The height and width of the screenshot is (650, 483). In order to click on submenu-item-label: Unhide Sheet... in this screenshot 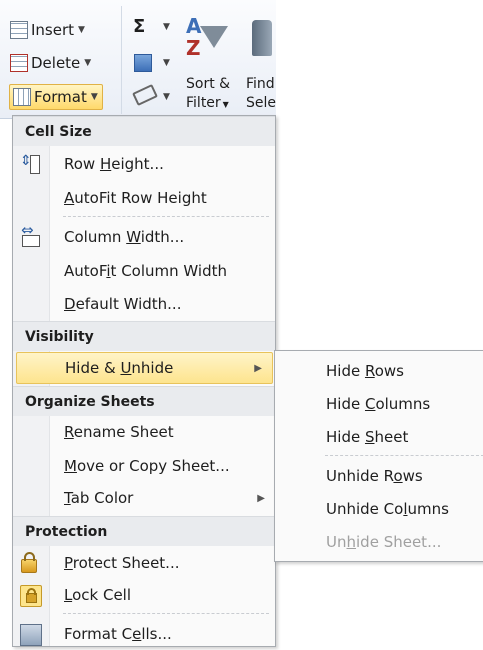, I will do `click(384, 541)`.